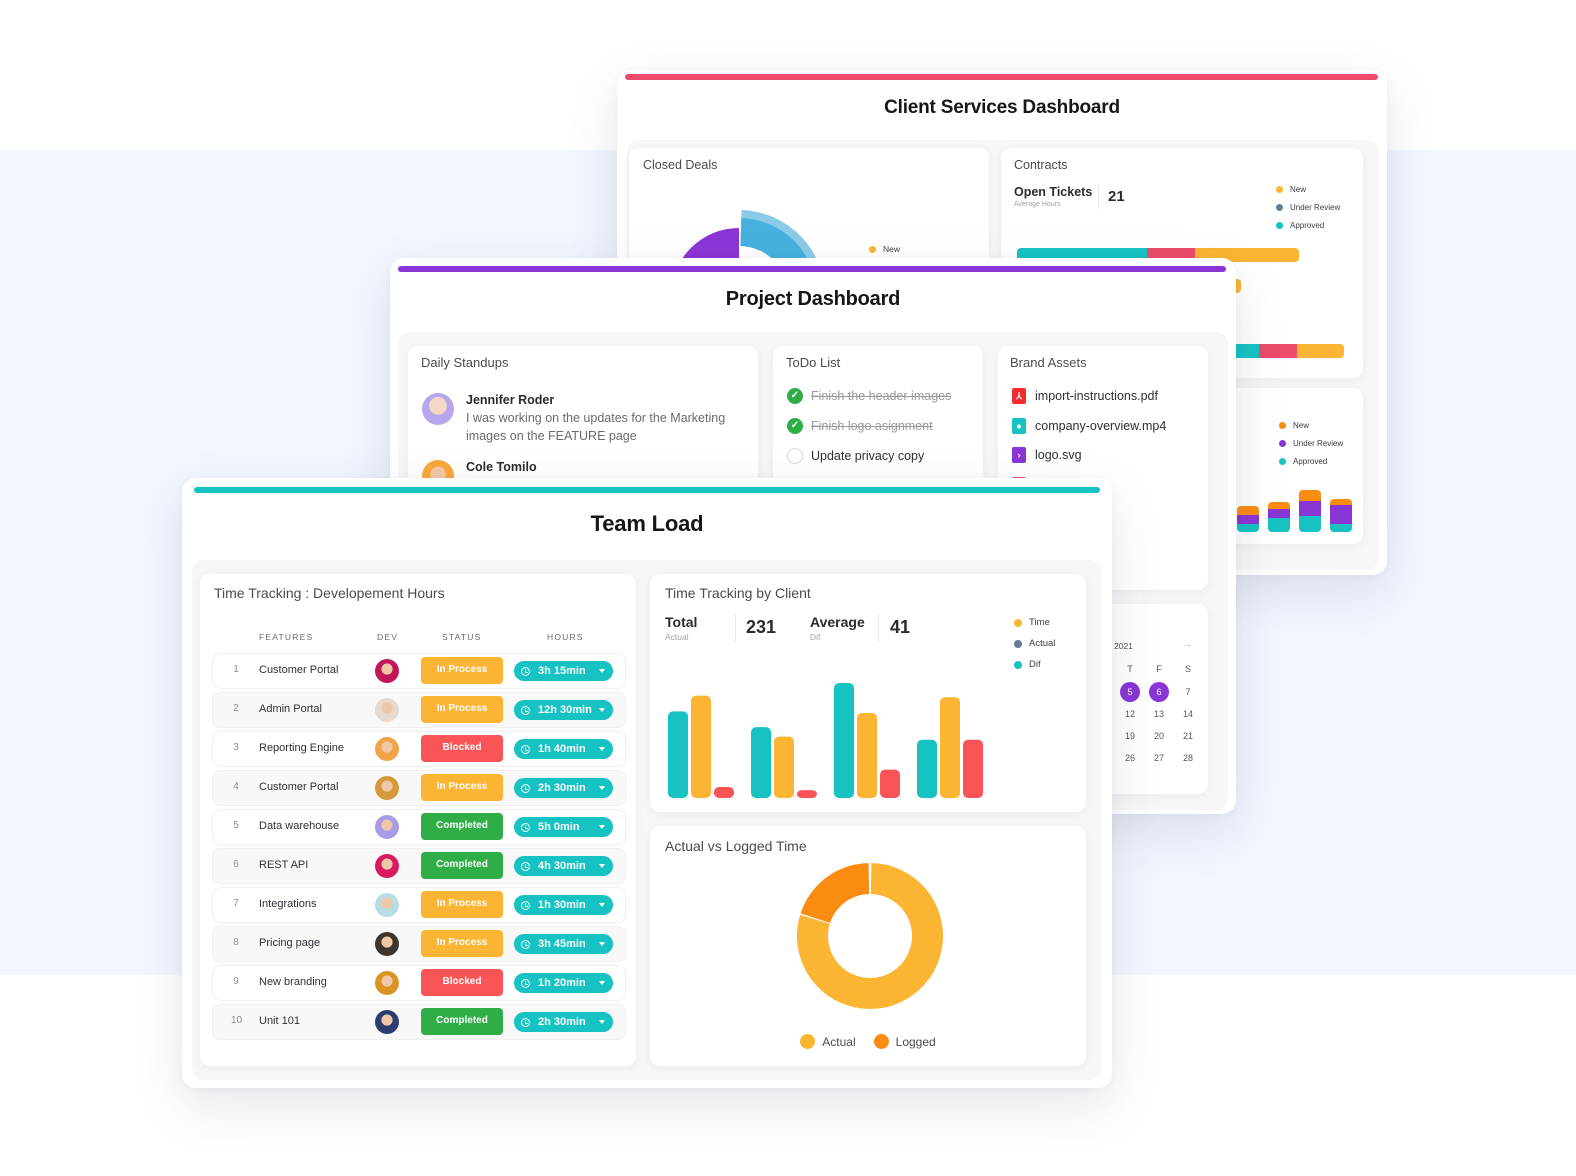 The width and height of the screenshot is (1576, 1176). What do you see at coordinates (868, 456) in the screenshot?
I see `todo-label: Update privacy copy` at bounding box center [868, 456].